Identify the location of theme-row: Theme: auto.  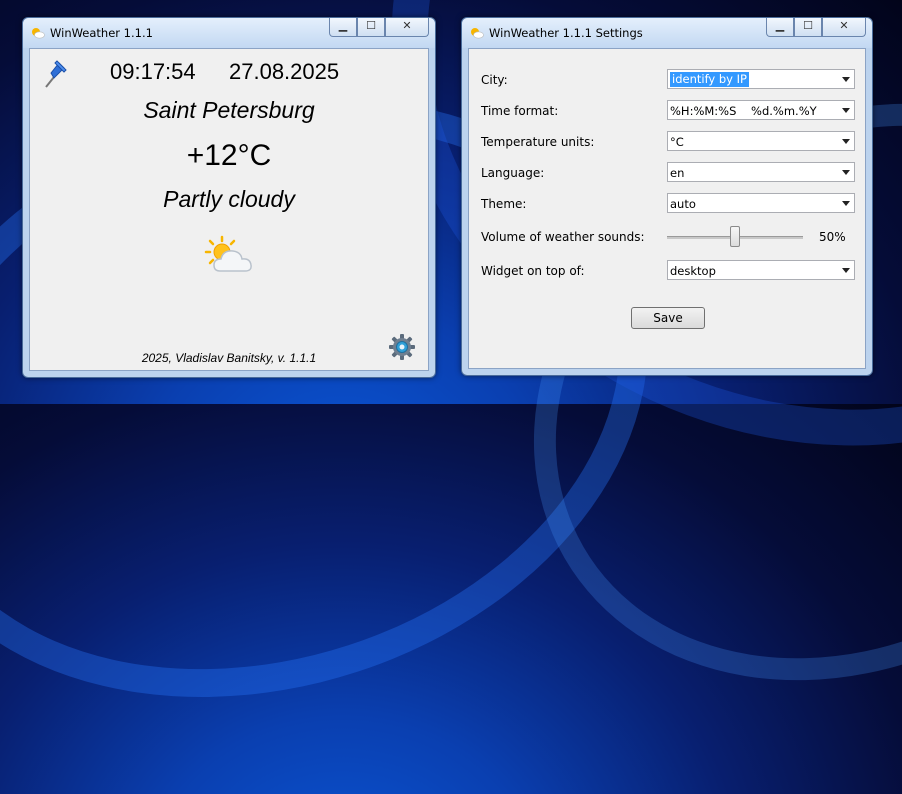
(671, 204).